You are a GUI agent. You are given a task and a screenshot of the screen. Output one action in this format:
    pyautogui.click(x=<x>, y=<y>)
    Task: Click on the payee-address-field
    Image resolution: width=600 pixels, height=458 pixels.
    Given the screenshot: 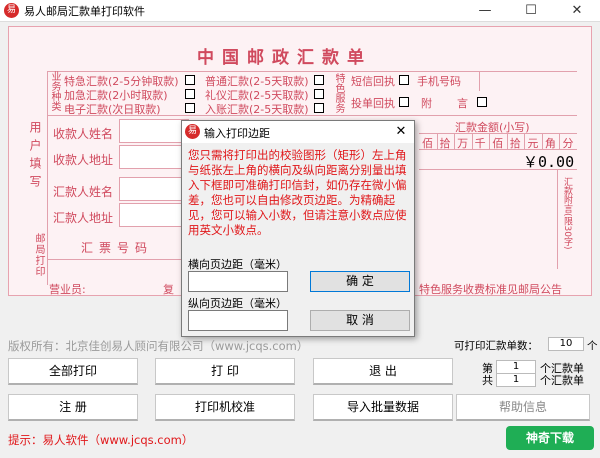 What is the action you would take?
    pyautogui.click(x=154, y=157)
    